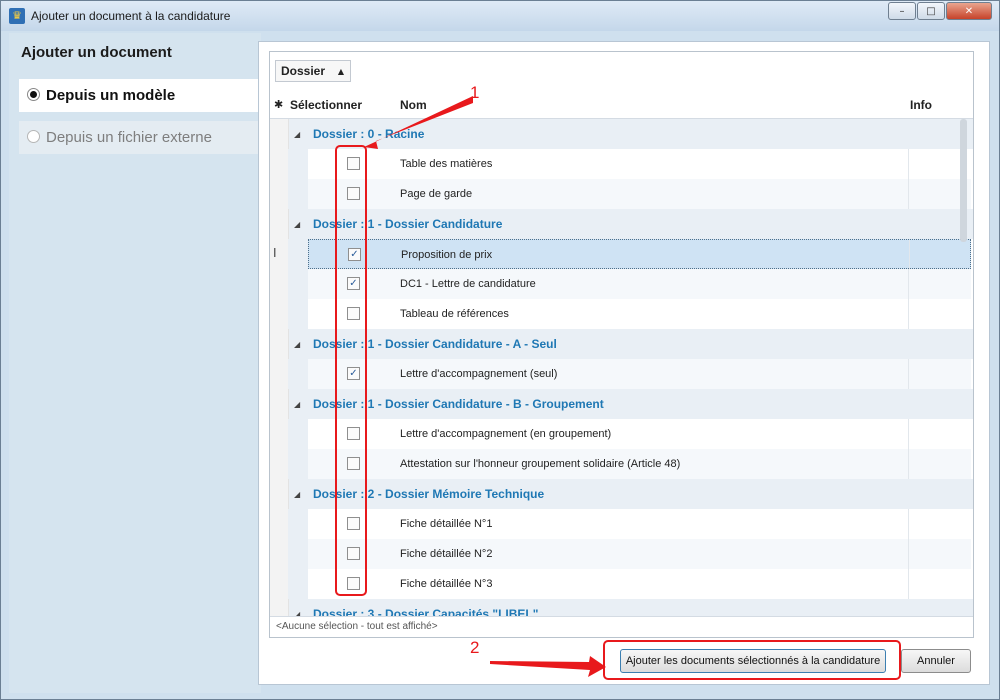 The height and width of the screenshot is (700, 1000). I want to click on close-button: ✕, so click(969, 11).